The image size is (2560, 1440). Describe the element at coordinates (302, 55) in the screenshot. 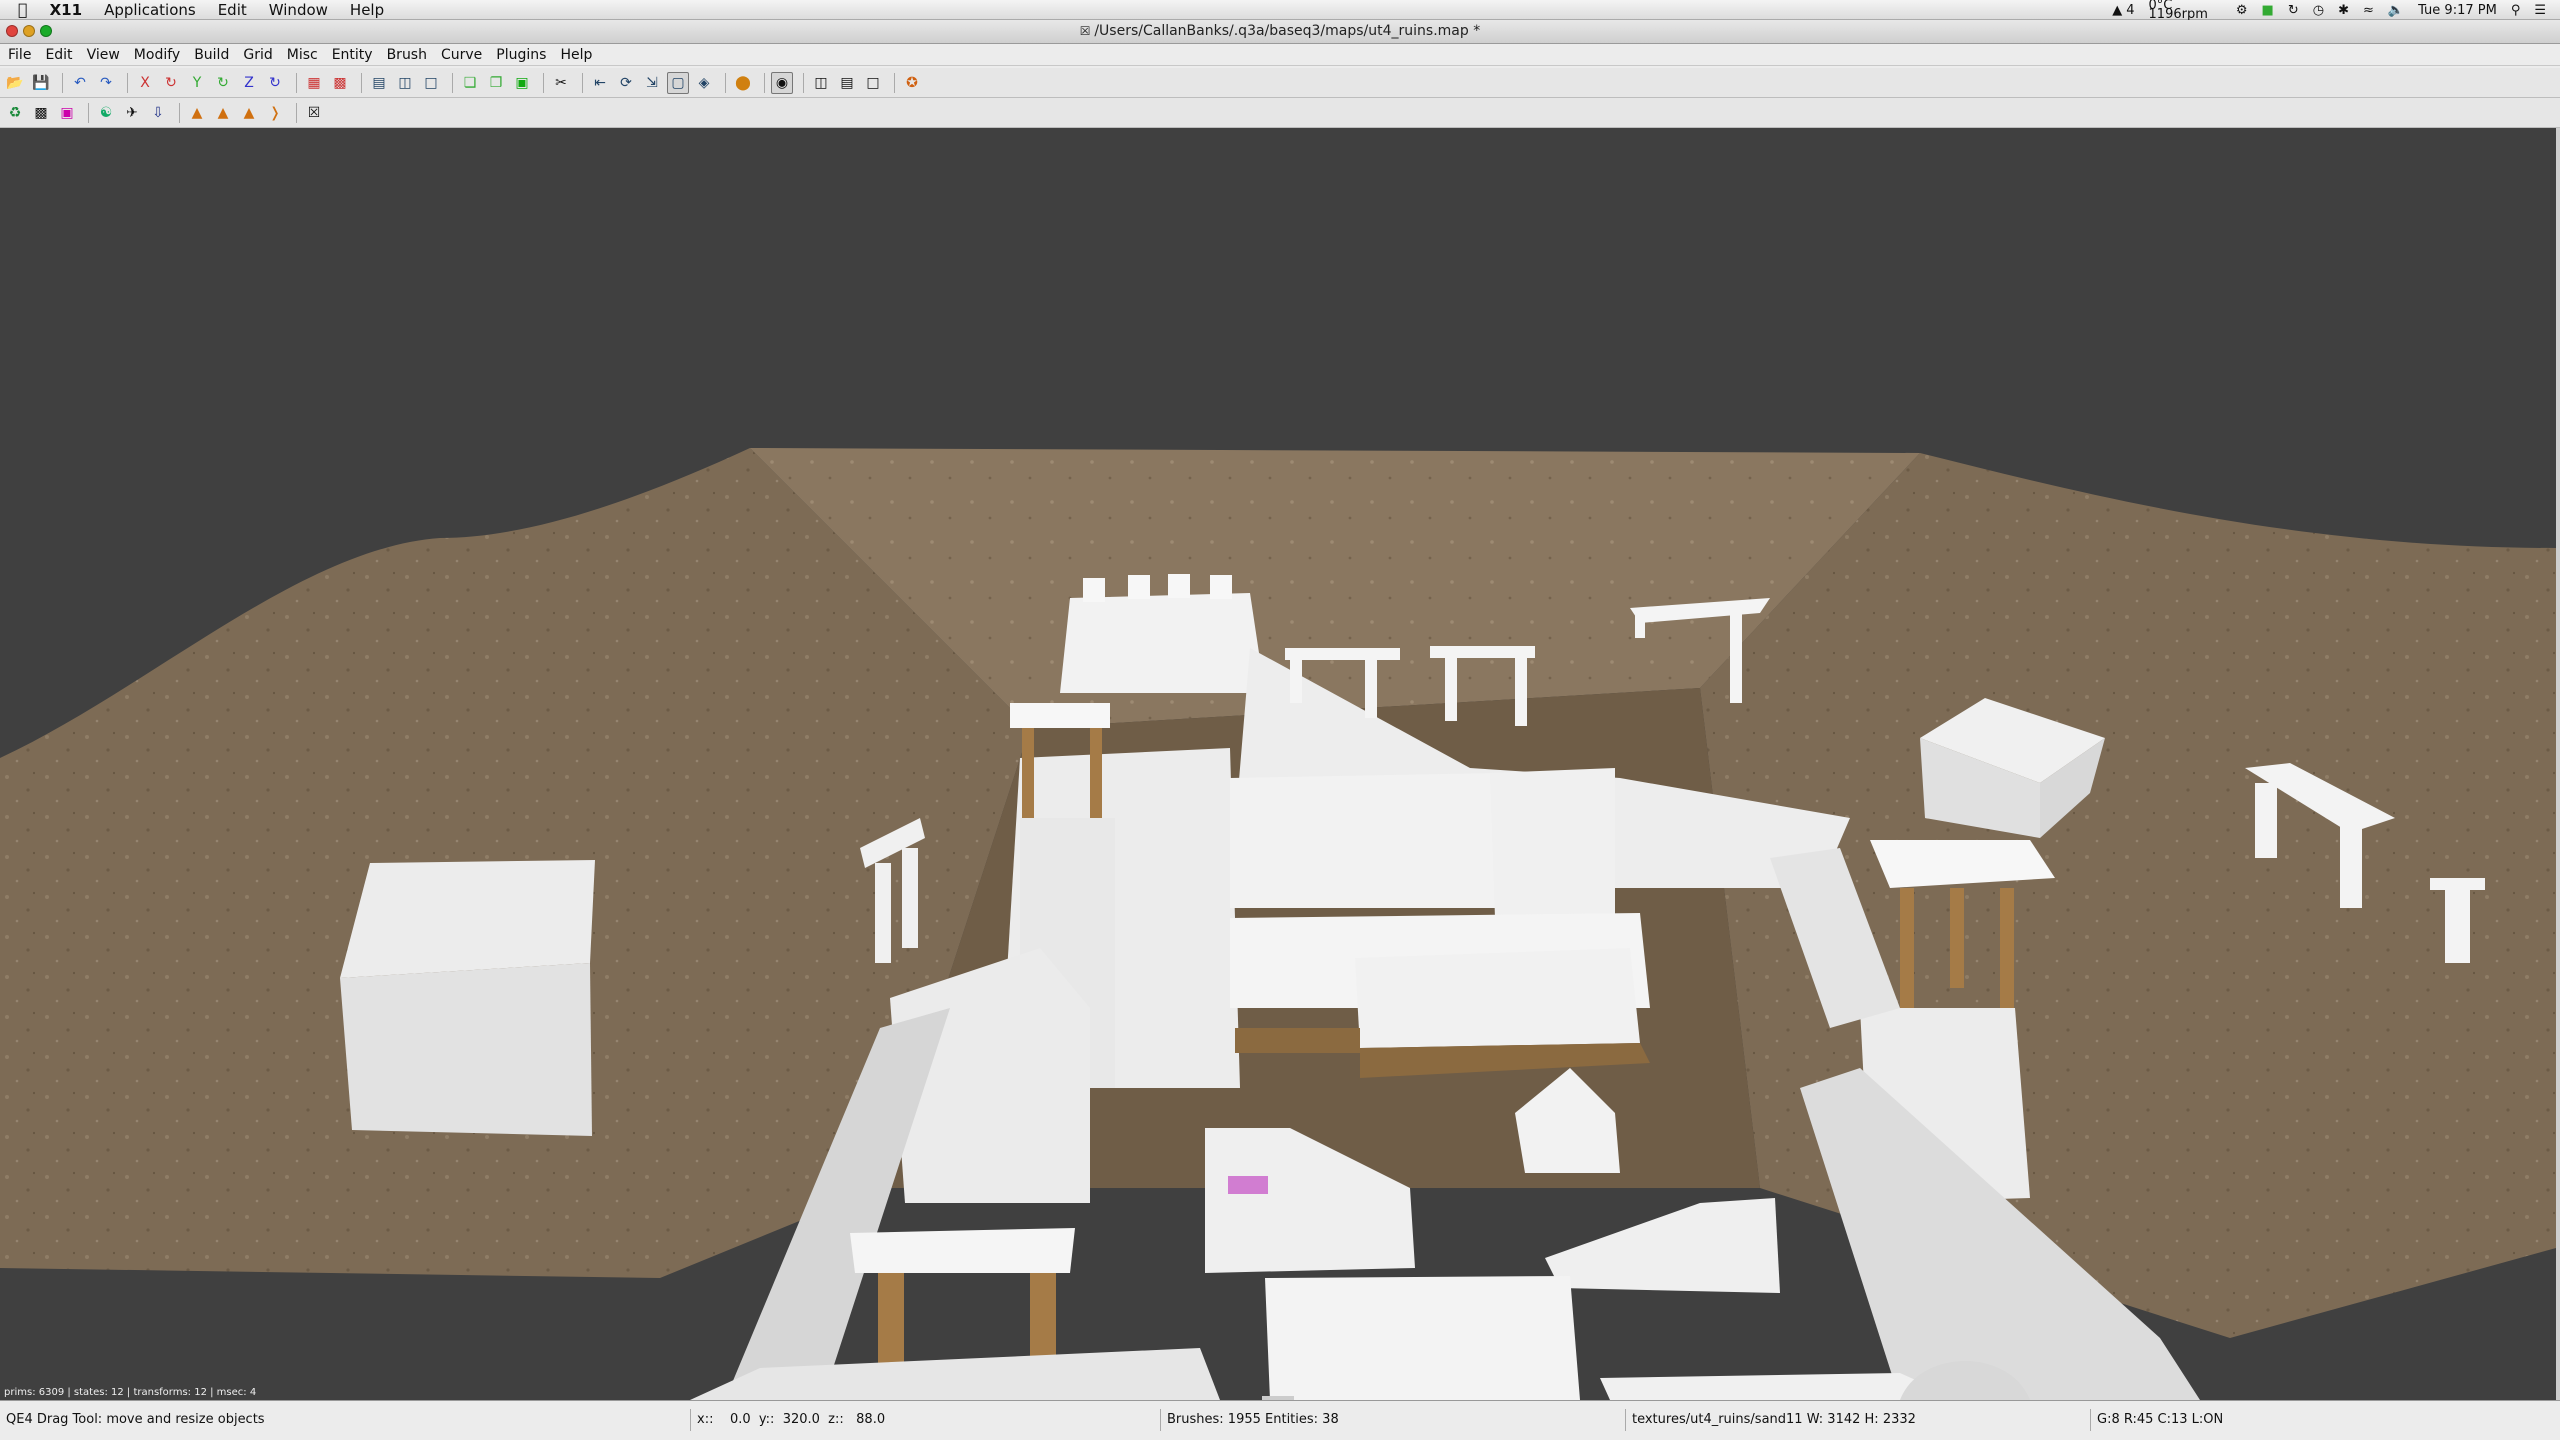

I see `menu-misc: Misc` at that location.